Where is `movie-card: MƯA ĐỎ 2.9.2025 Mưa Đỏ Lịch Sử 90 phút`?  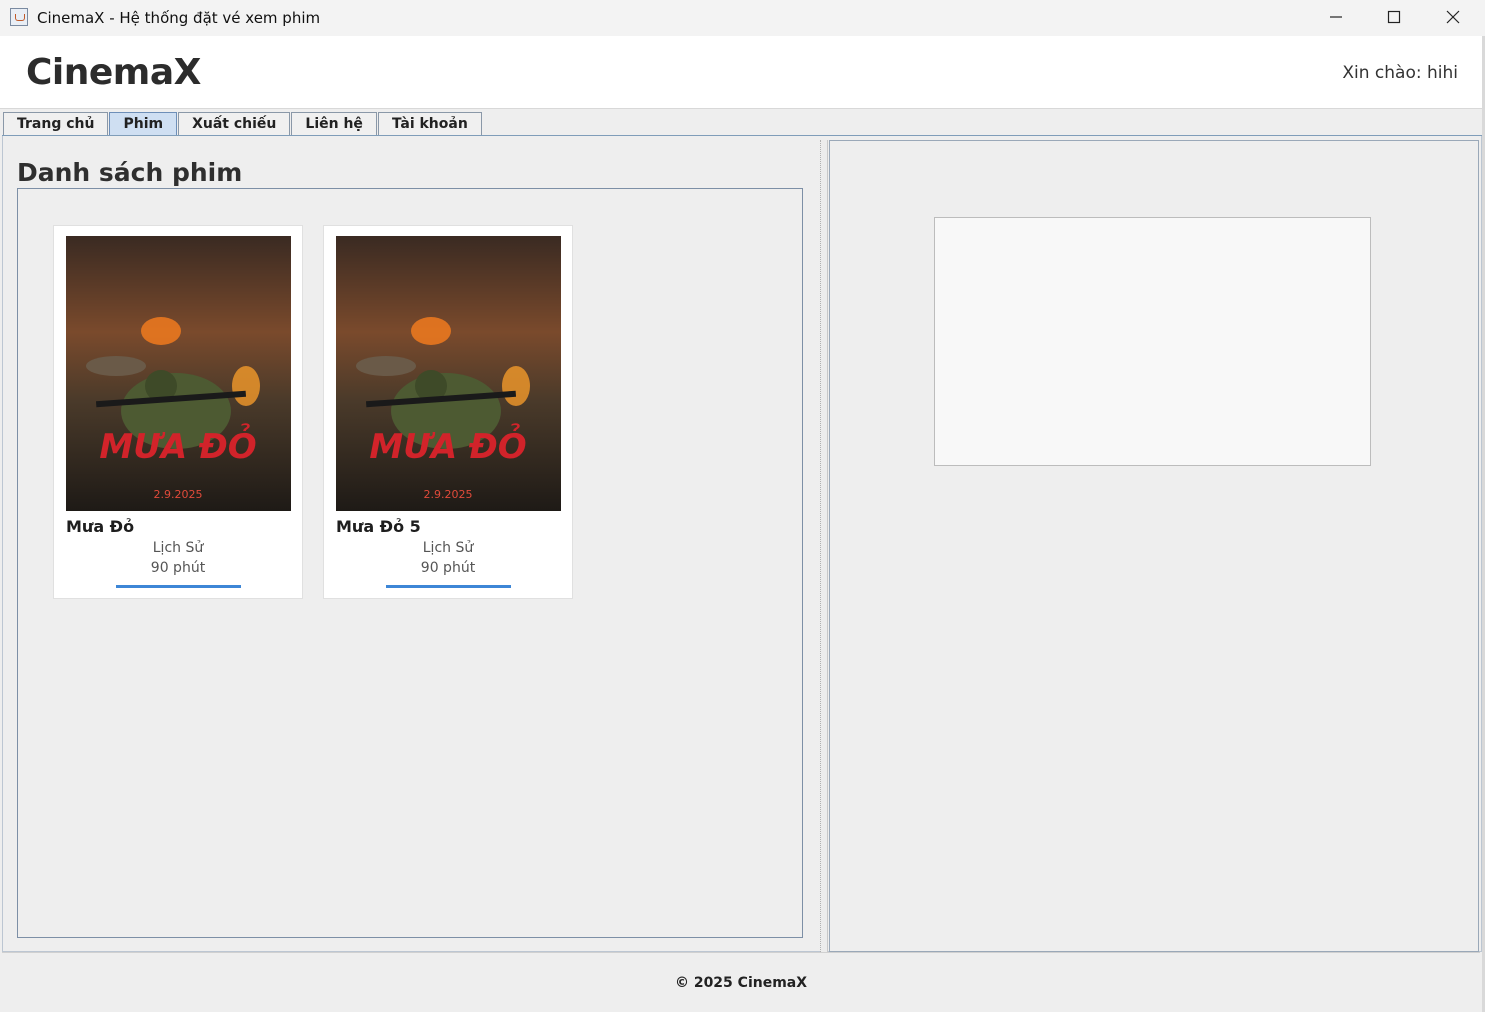 movie-card: MƯA ĐỎ 2.9.2025 Mưa Đỏ Lịch Sử 90 phút is located at coordinates (178, 412).